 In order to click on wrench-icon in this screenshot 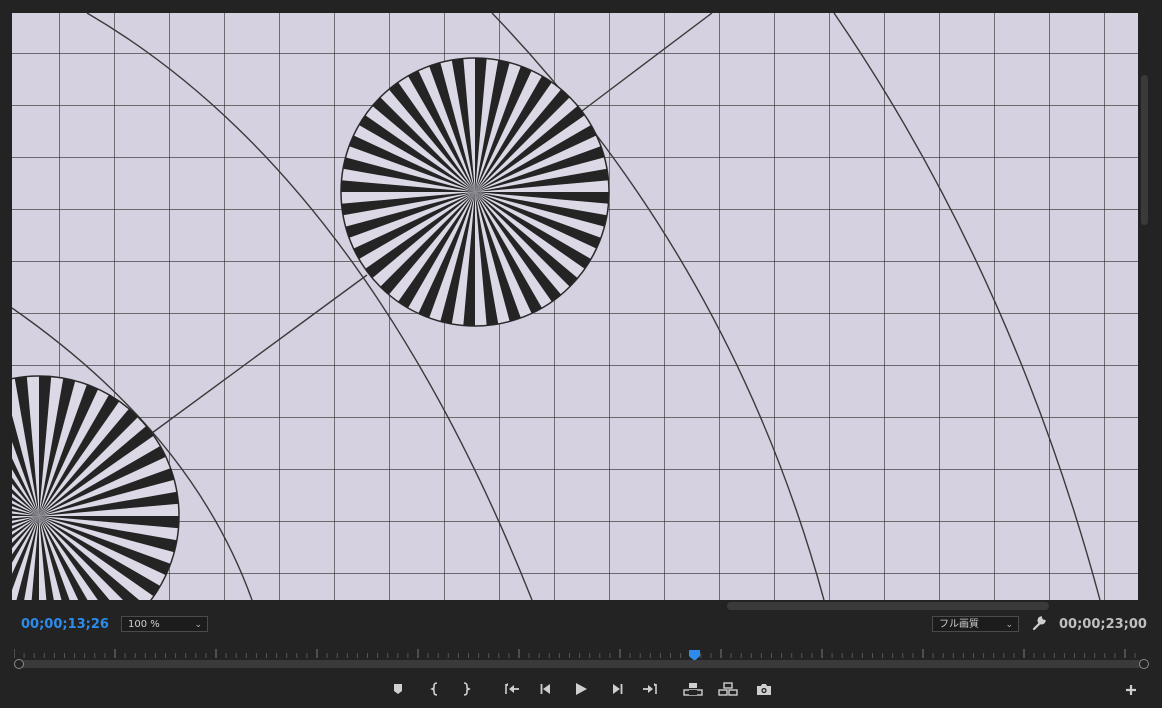, I will do `click(1039, 623)`.